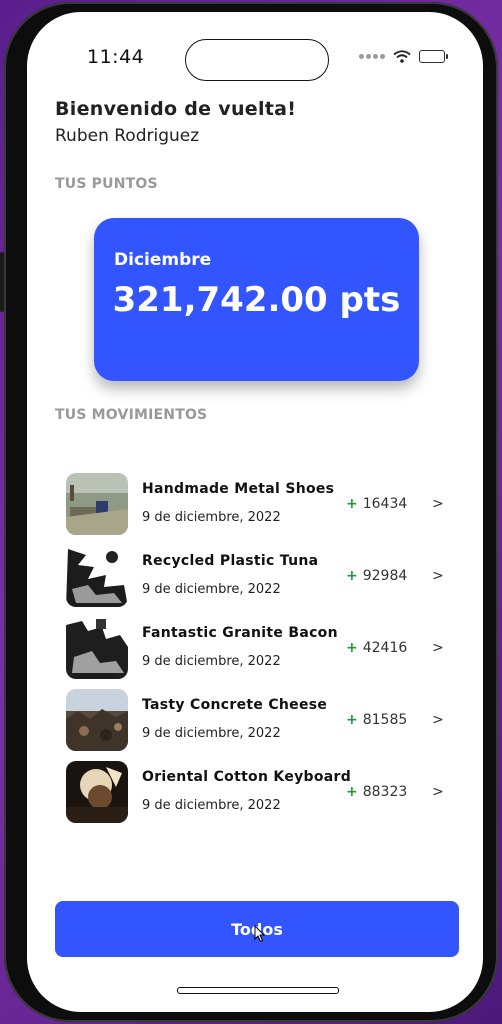 The height and width of the screenshot is (1024, 502). I want to click on movement-title: Oriental Cotton Keyboard, so click(247, 777).